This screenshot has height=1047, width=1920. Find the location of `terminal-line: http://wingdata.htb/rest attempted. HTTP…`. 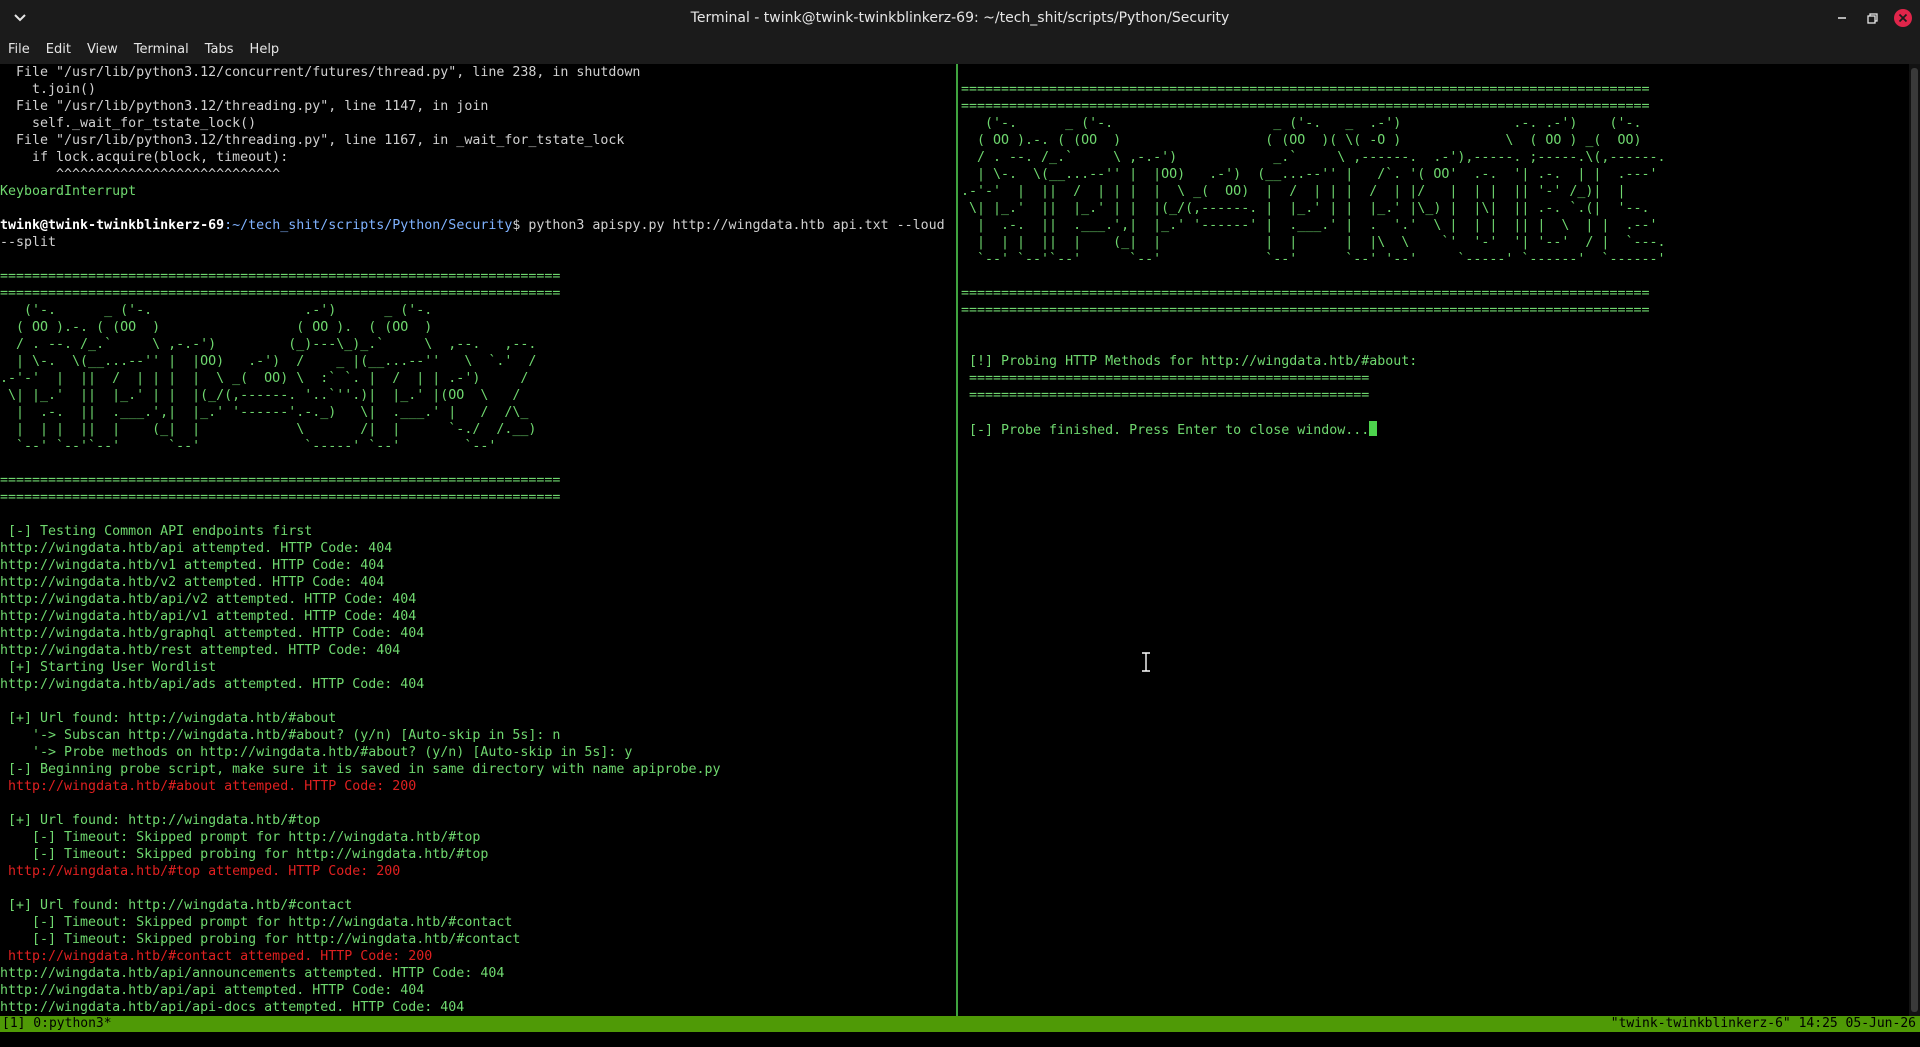

terminal-line: http://wingdata.htb/rest attempted. HTTP… is located at coordinates (200, 650).